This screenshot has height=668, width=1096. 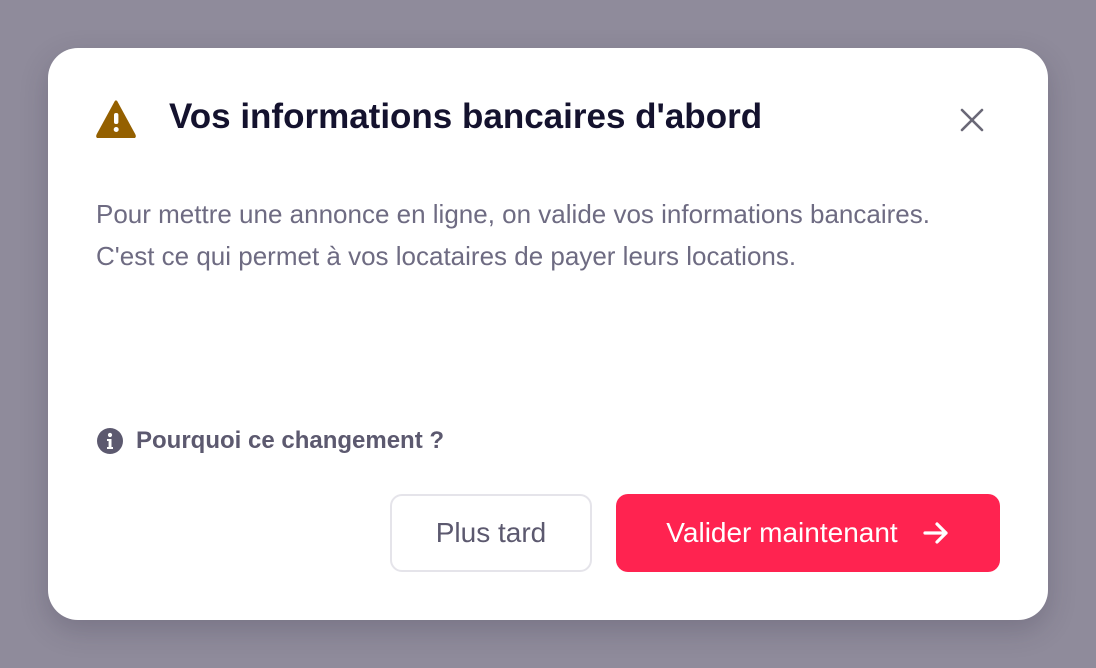 I want to click on later-button-label: Plus tard, so click(x=491, y=532).